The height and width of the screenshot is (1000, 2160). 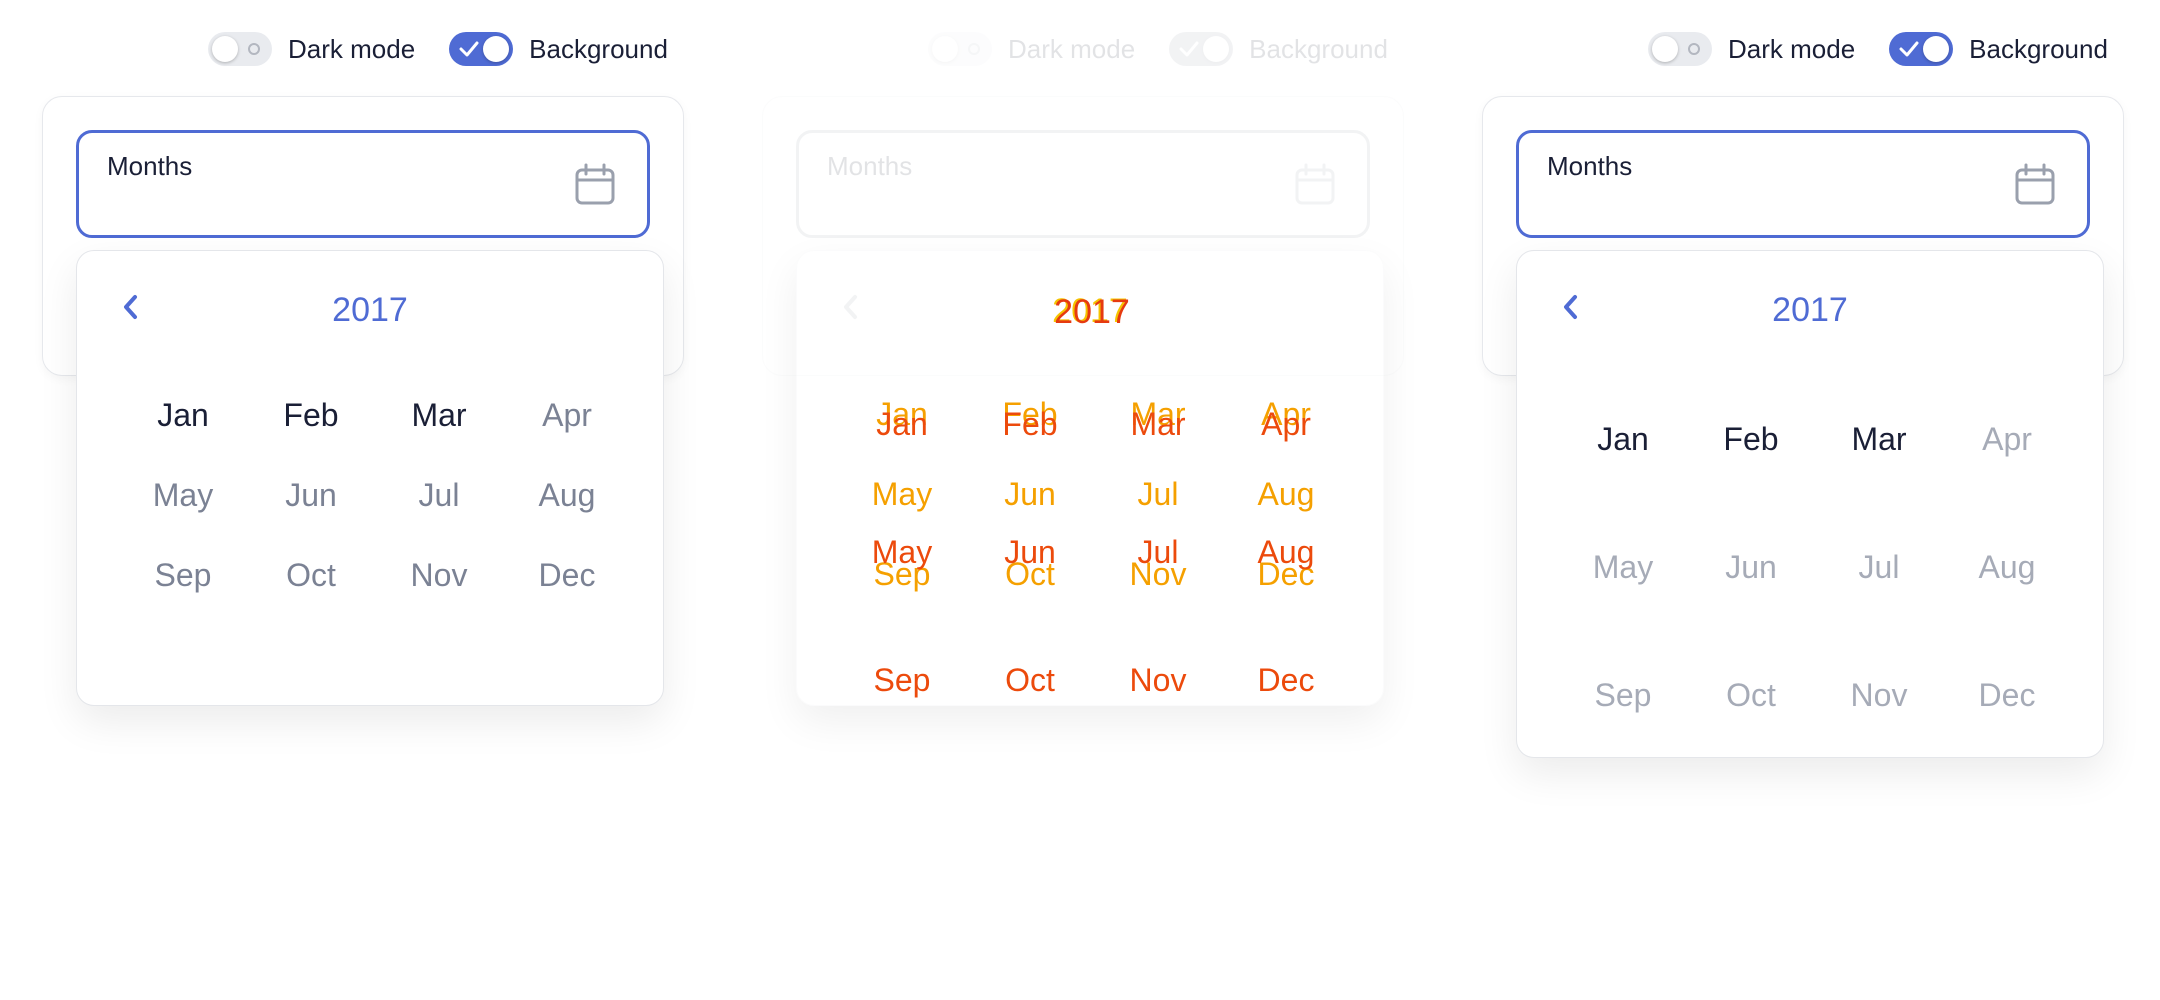 What do you see at coordinates (1092, 312) in the screenshot?
I see `year-label-ghost-shifted: 2017` at bounding box center [1092, 312].